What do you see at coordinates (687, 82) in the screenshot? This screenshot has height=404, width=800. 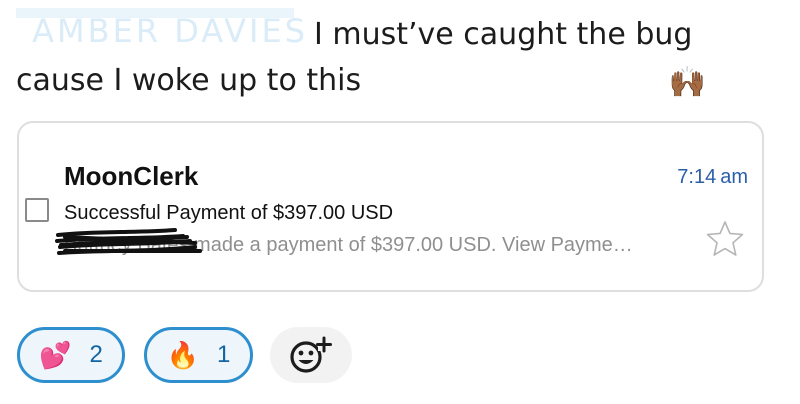 I see `raised-hands-emoji: 🙌🏾` at bounding box center [687, 82].